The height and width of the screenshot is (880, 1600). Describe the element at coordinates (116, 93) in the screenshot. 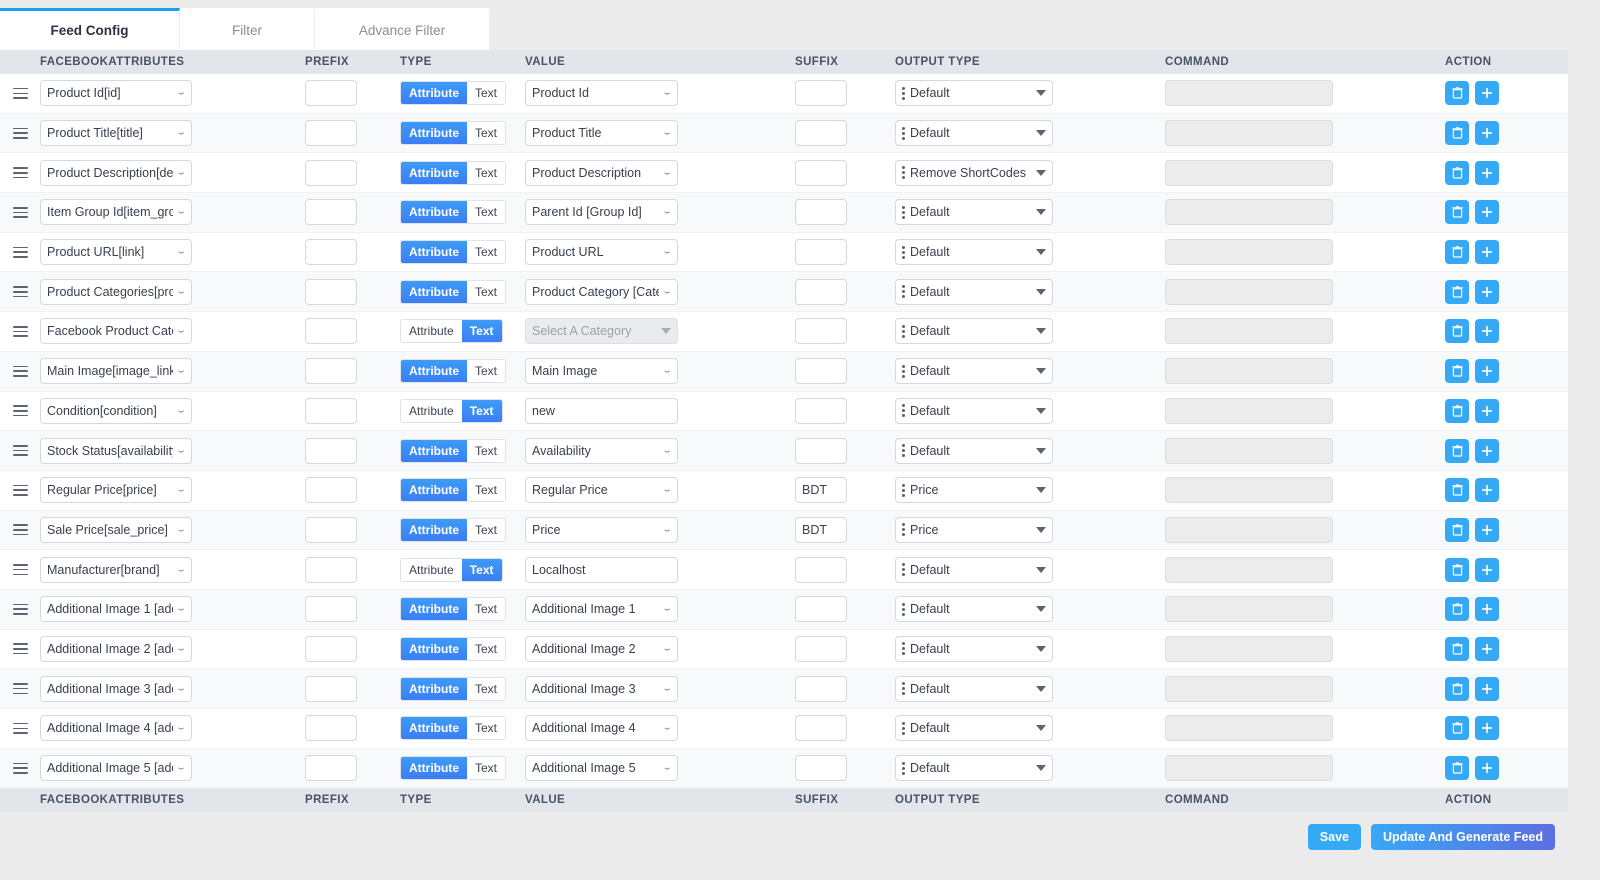

I see `attribute-select: Product Id[id] ⌄` at that location.